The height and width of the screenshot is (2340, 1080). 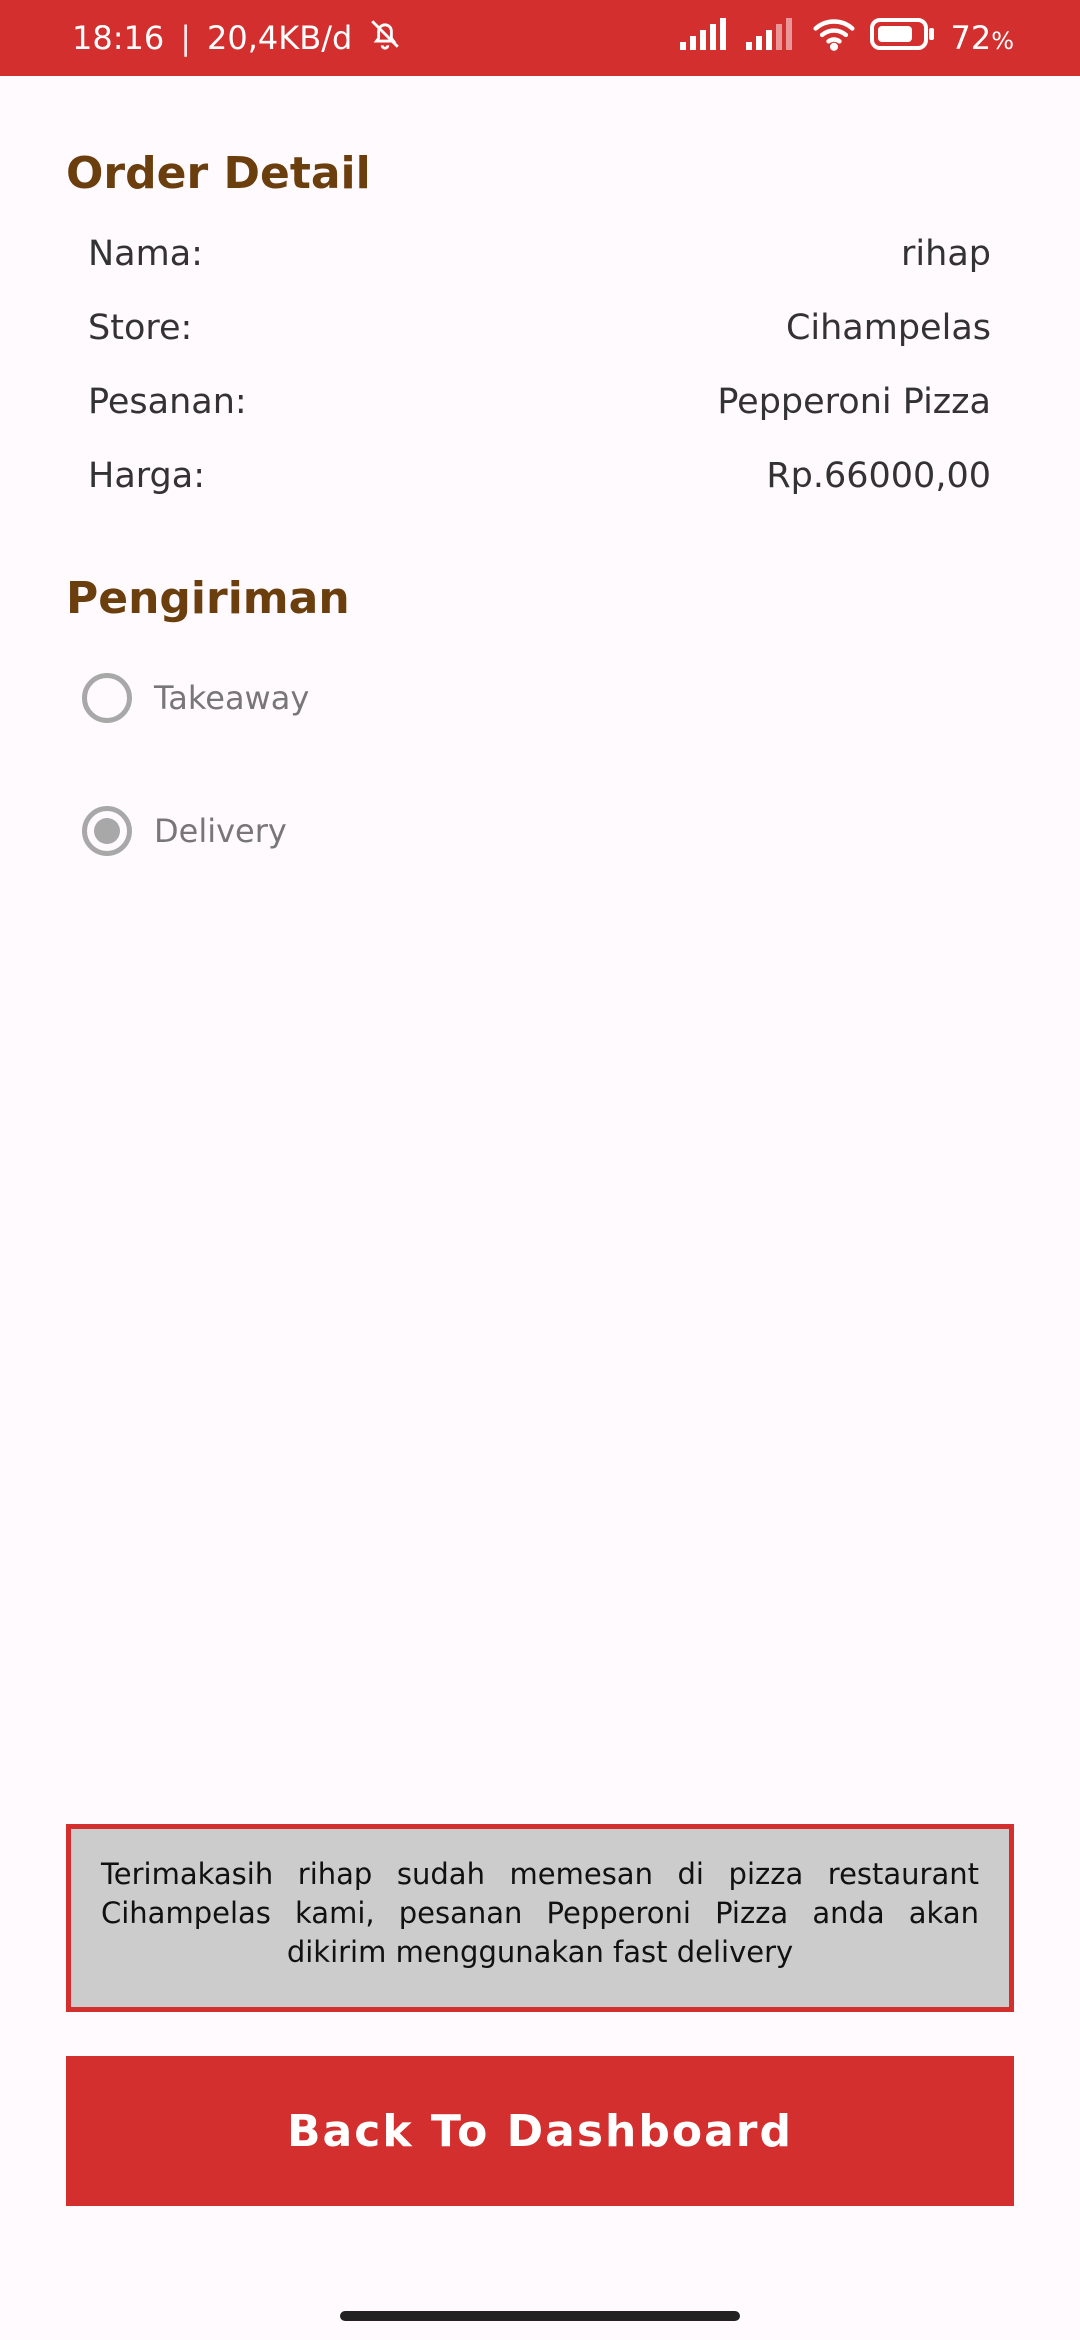 What do you see at coordinates (220, 831) in the screenshot?
I see `radio-label: Delivery` at bounding box center [220, 831].